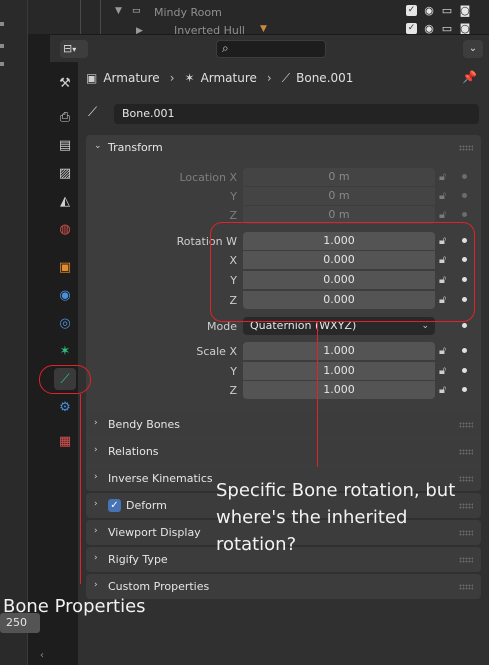 This screenshot has width=489, height=665. Describe the element at coordinates (160, 478) in the screenshot. I see `panel-title: Inverse Kinematics` at that location.